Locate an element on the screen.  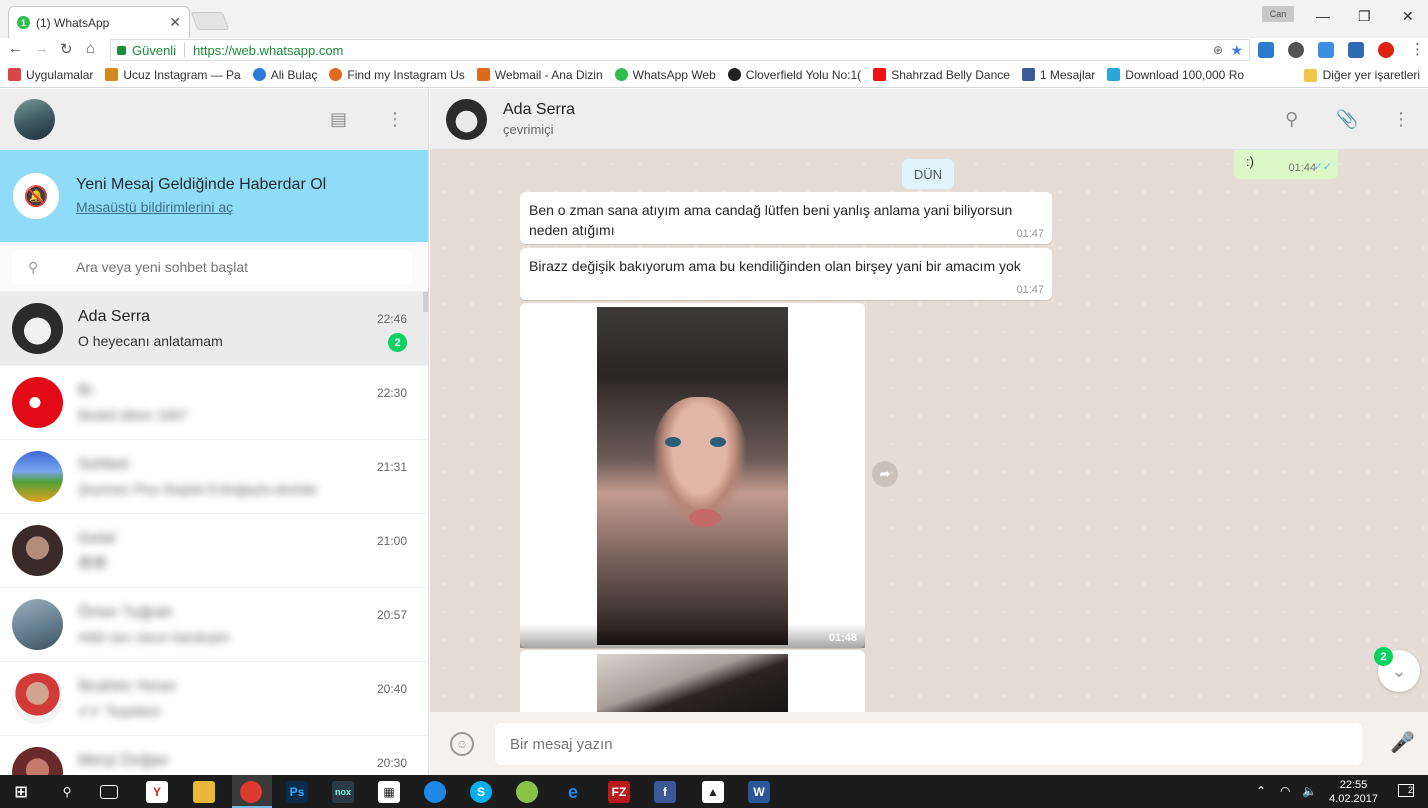
bookmark-item: WhatsApp Web is located at coordinates (665, 75).